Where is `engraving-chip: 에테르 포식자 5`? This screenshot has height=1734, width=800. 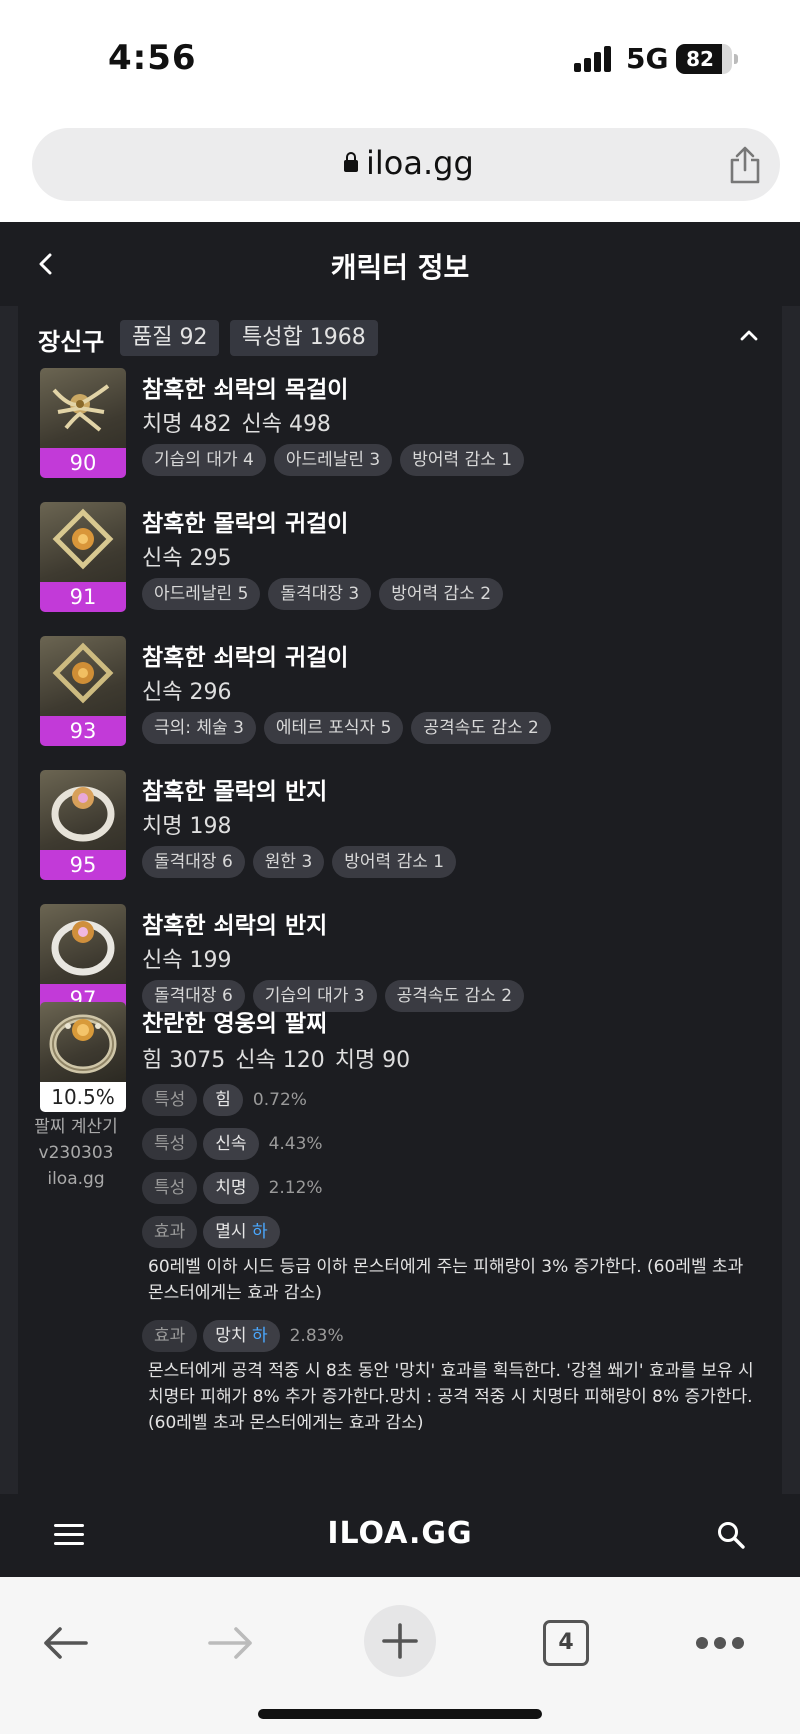
engraving-chip: 에테르 포식자 5 is located at coordinates (333, 728).